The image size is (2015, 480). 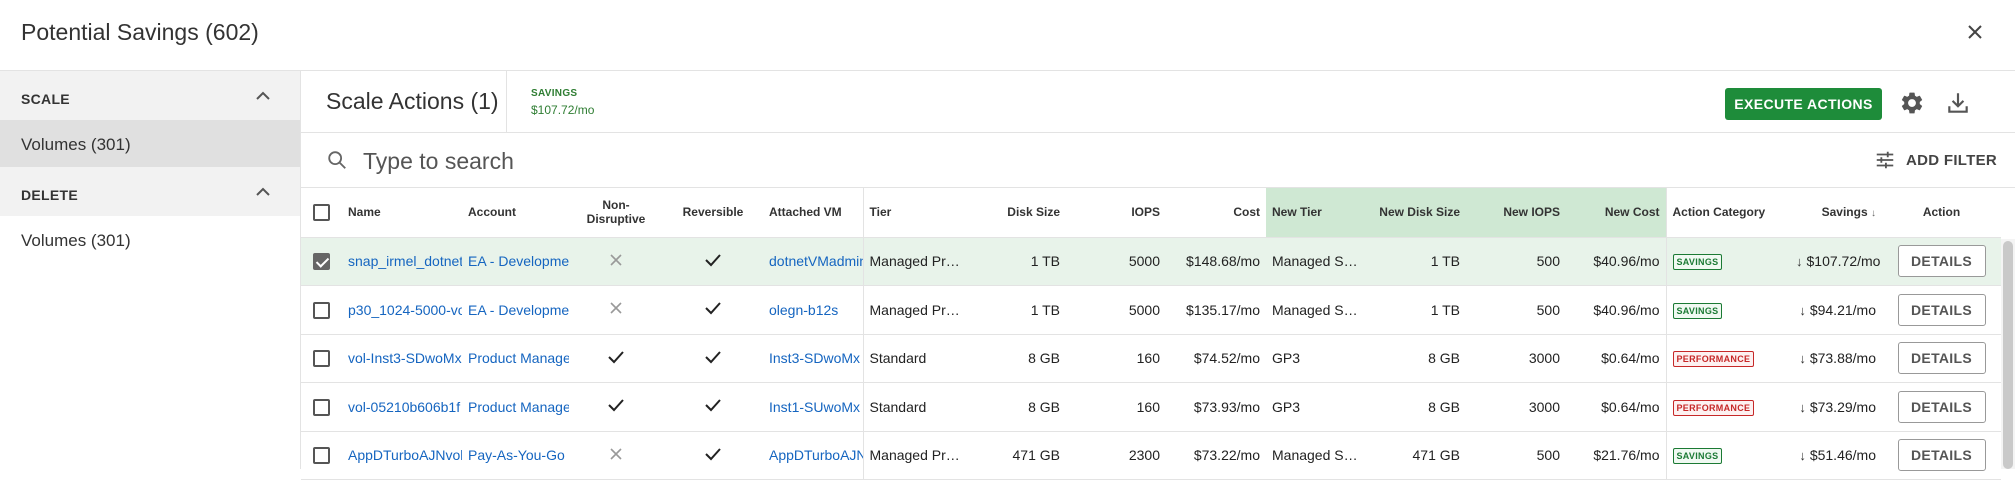 I want to click on table-scrollbar, so click(x=2008, y=354).